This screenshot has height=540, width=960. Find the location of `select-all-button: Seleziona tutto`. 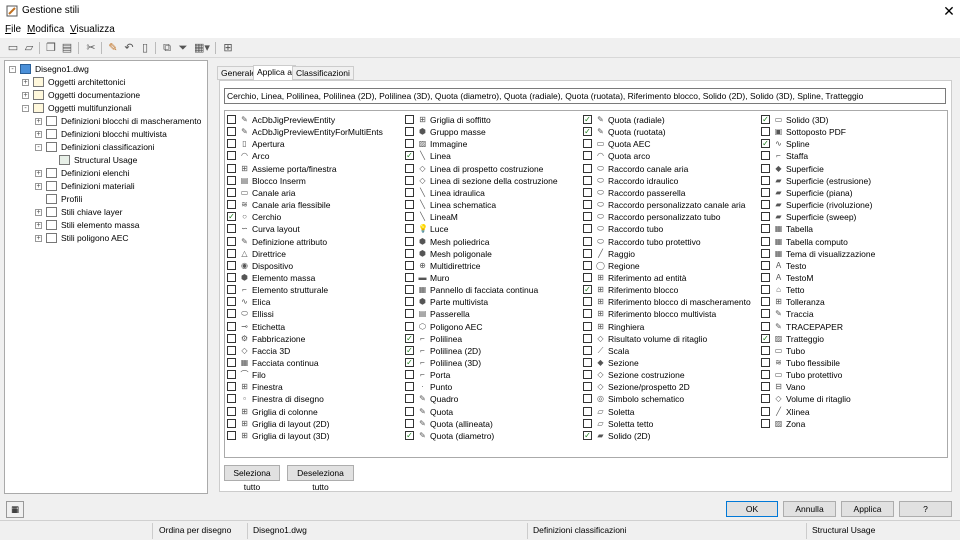

select-all-button: Seleziona tutto is located at coordinates (252, 478).